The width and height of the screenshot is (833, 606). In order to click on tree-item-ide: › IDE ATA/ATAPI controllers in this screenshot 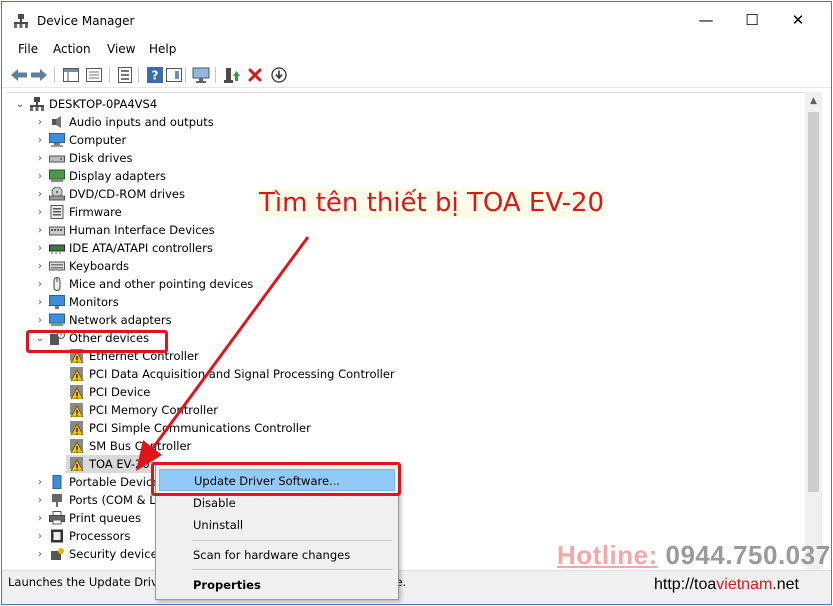, I will do `click(123, 248)`.